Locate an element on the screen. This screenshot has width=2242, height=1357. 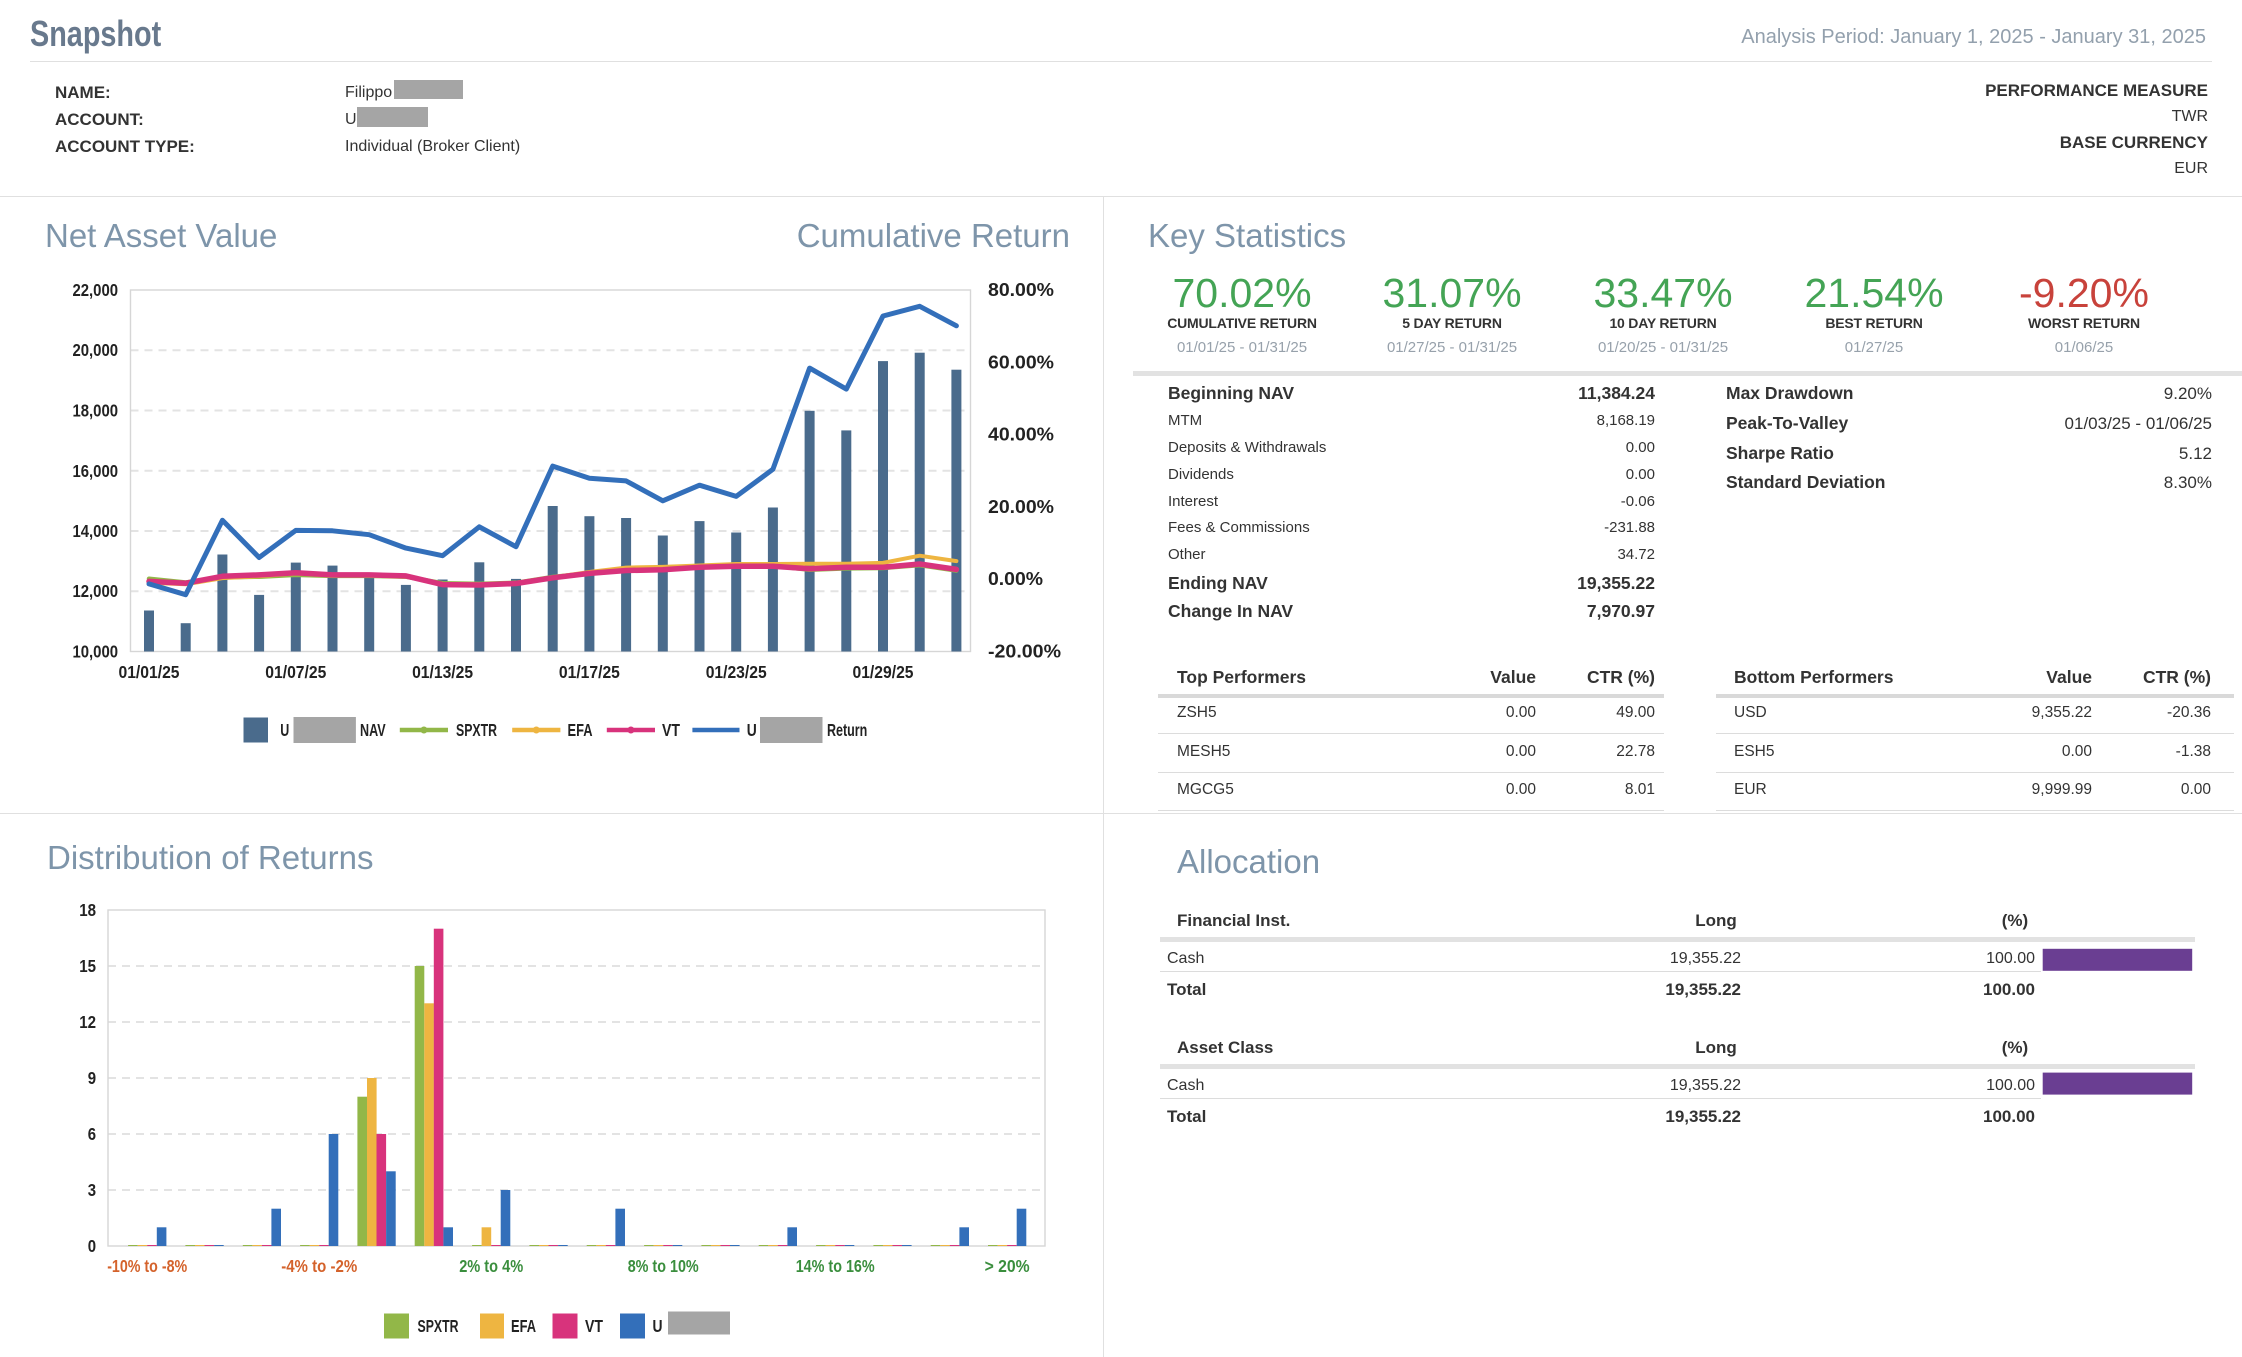
svg-text: 01/23/25 is located at coordinates (736, 672).